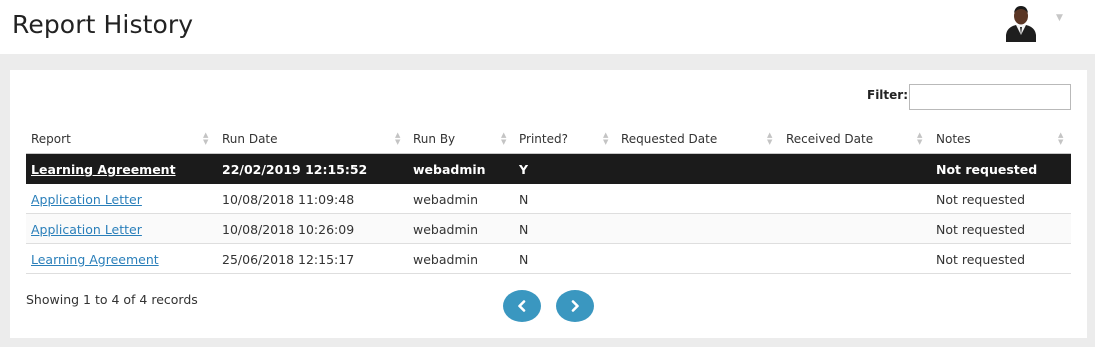  I want to click on filter-label: Filter:, so click(888, 95).